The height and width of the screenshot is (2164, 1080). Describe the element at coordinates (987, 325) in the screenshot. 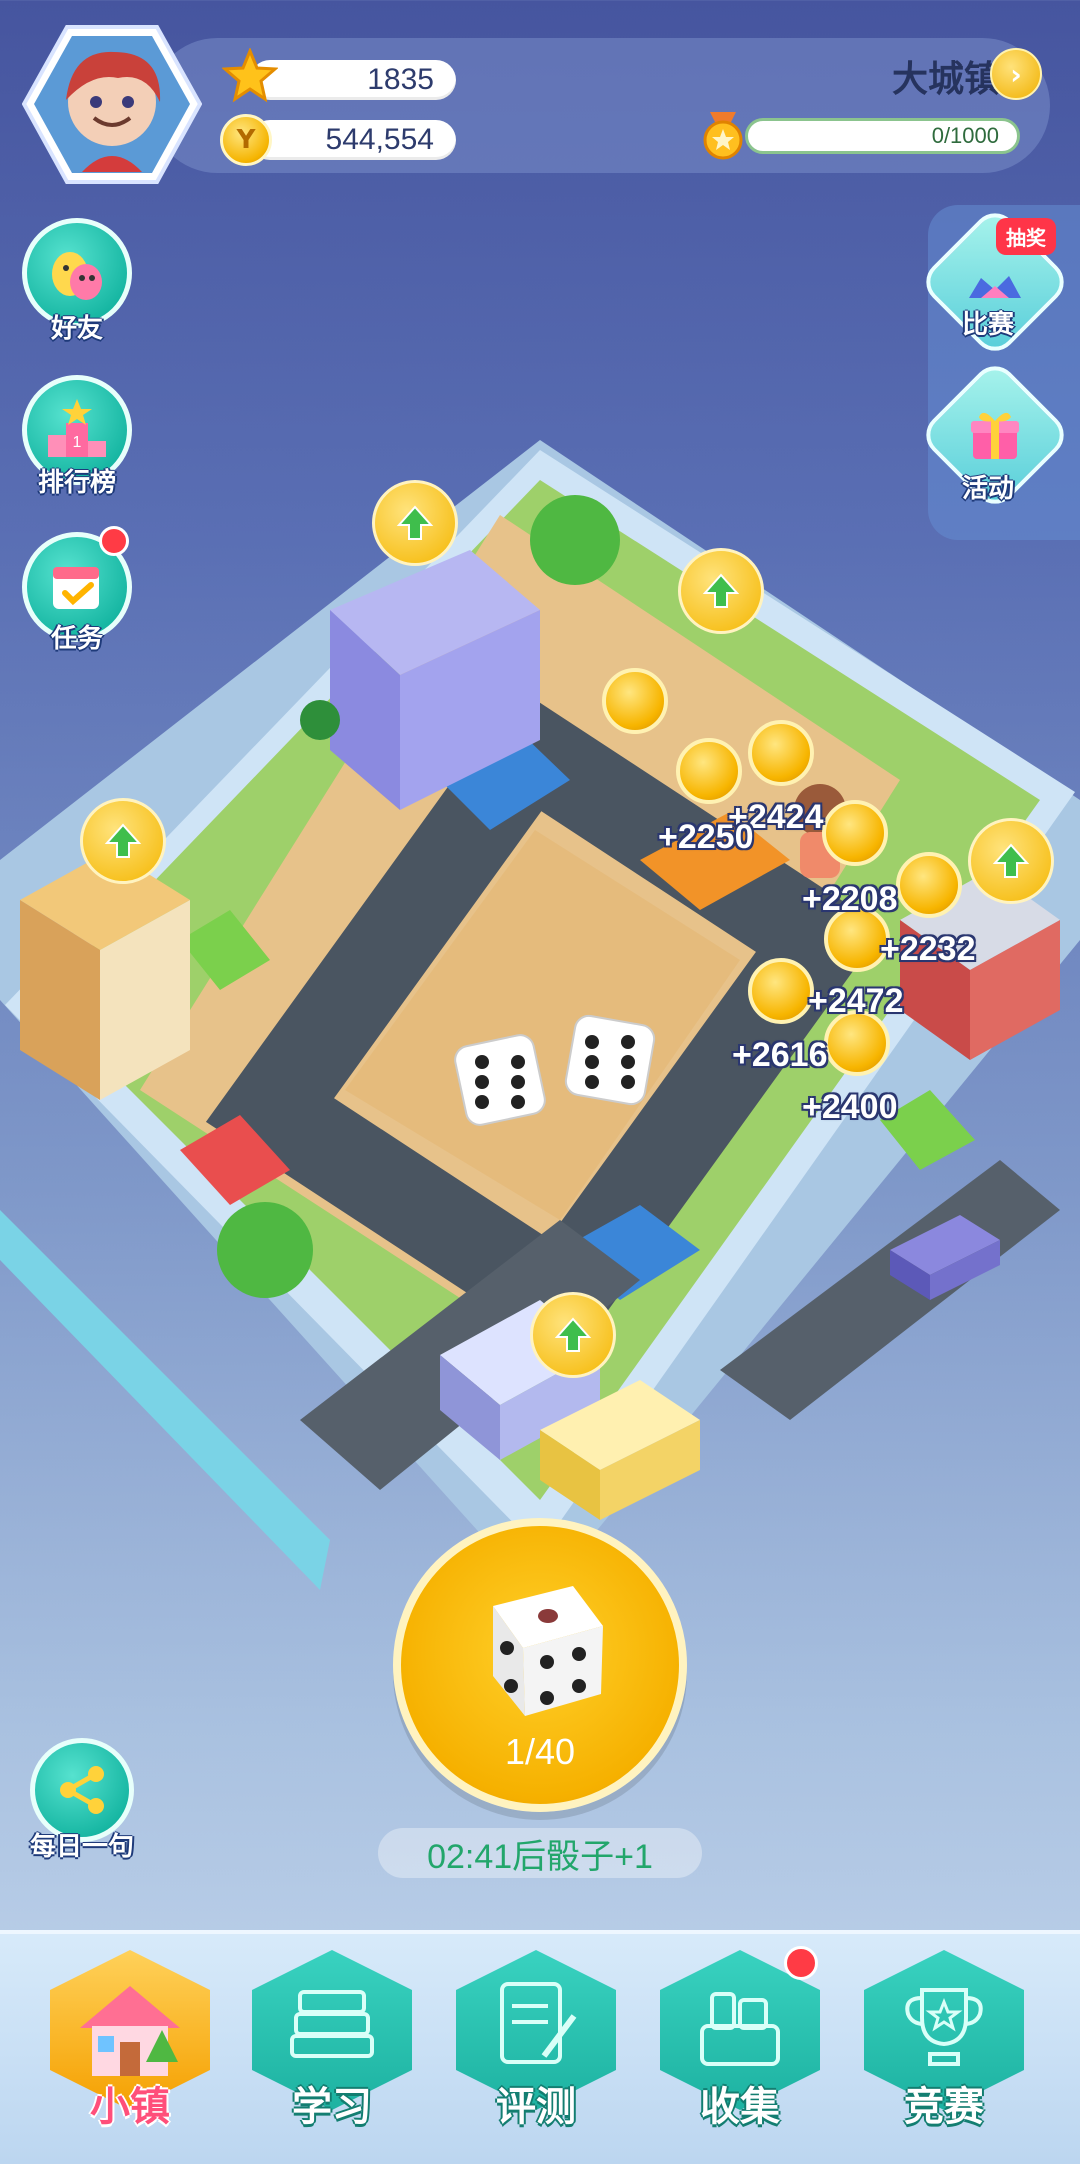

I see `contest-label: 比赛` at that location.